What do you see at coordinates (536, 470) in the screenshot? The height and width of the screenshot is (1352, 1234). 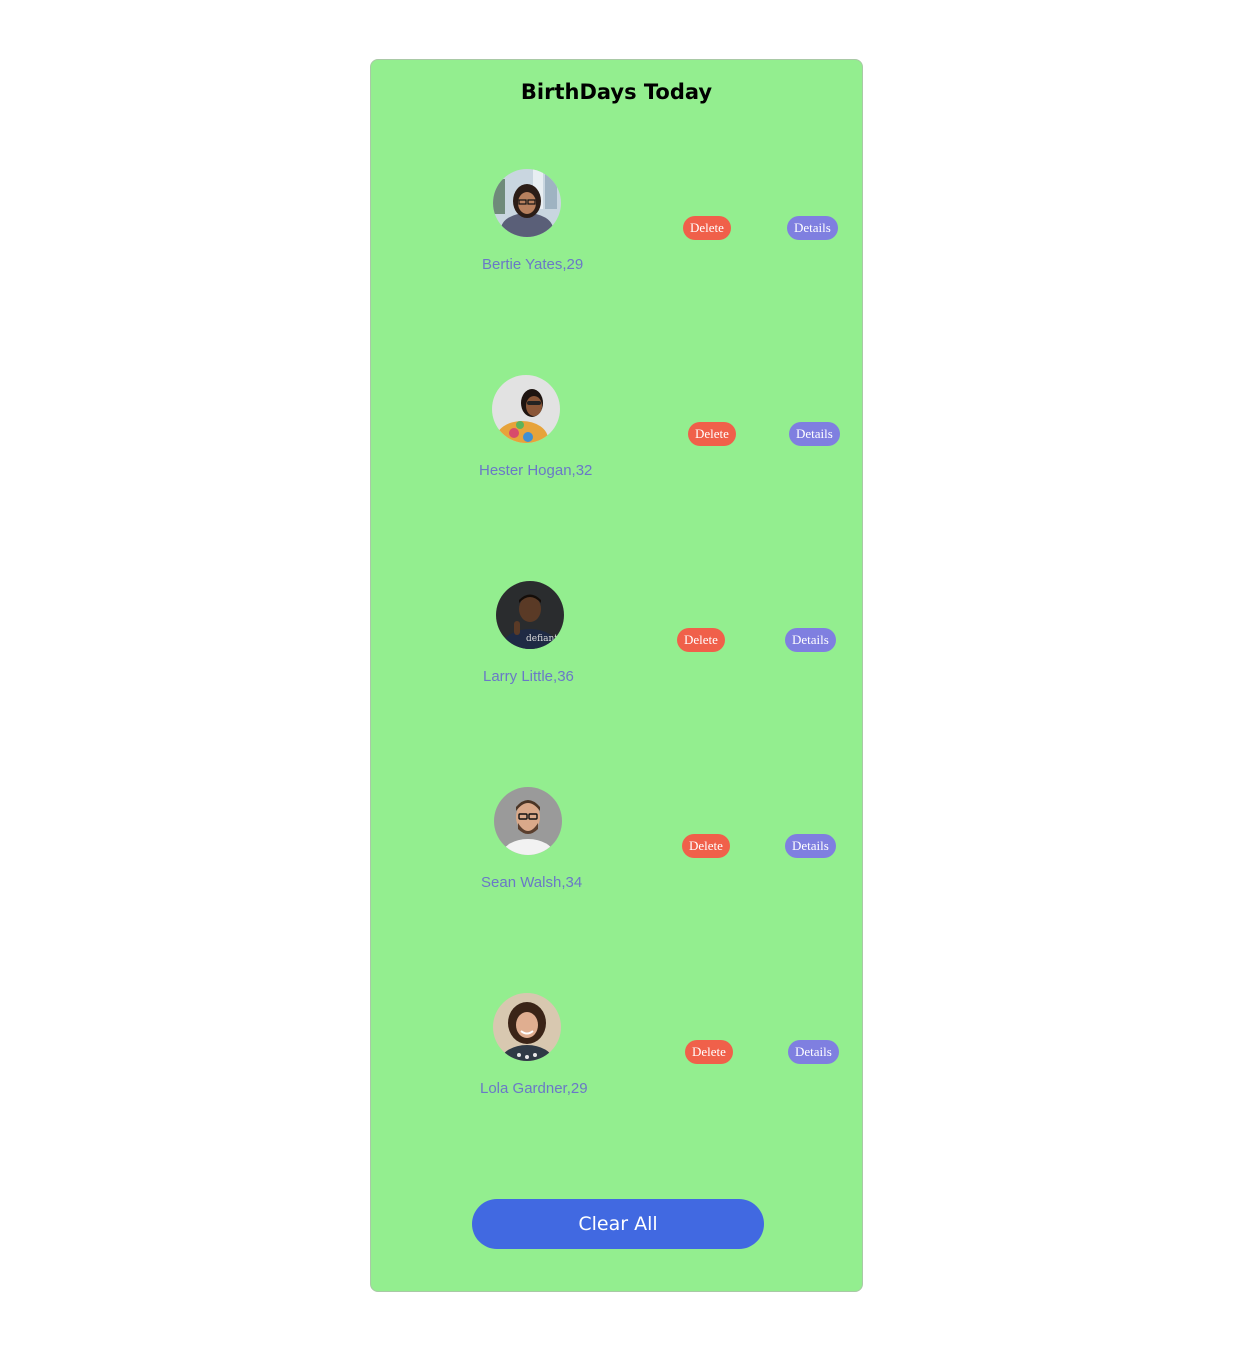 I see `person-name: Hester Hogan,32` at bounding box center [536, 470].